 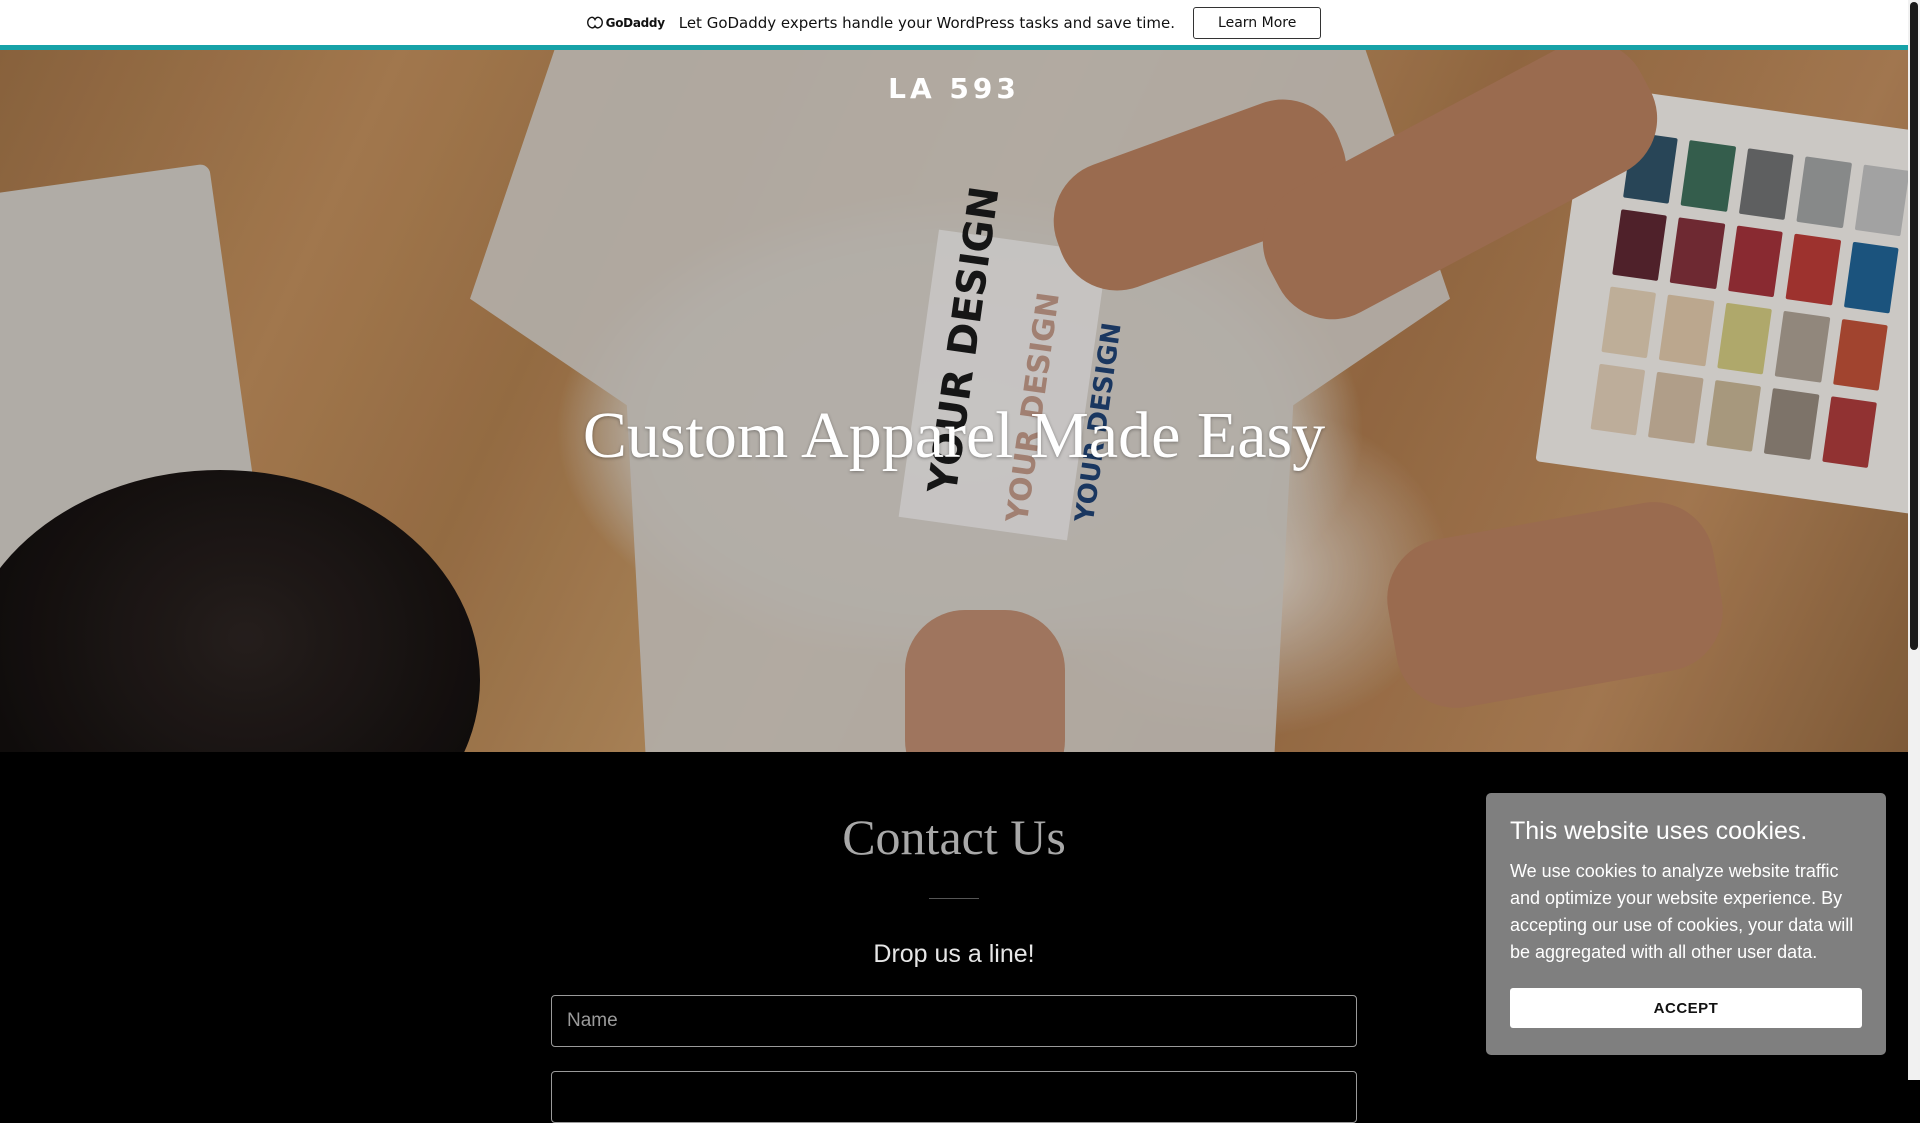 I want to click on godaddy-logo: GoDaddy, so click(x=625, y=22).